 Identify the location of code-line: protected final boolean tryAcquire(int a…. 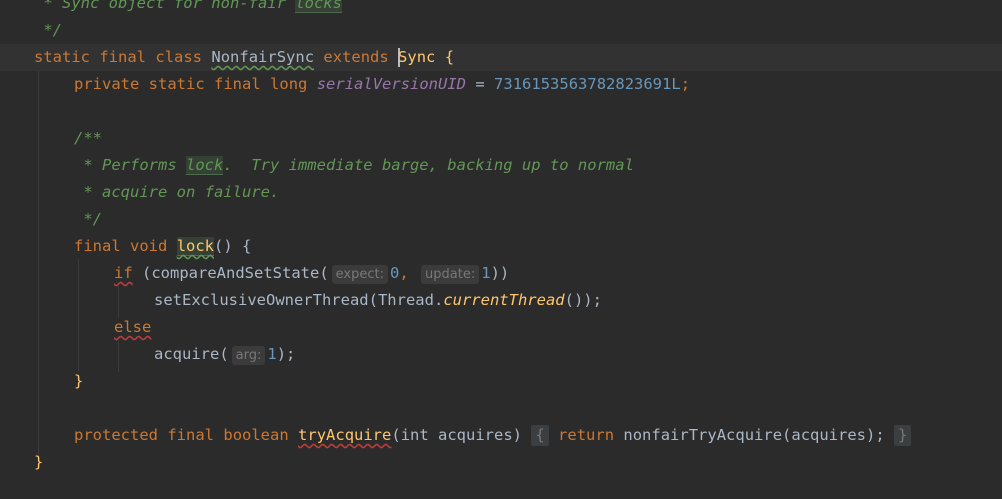
(501, 435).